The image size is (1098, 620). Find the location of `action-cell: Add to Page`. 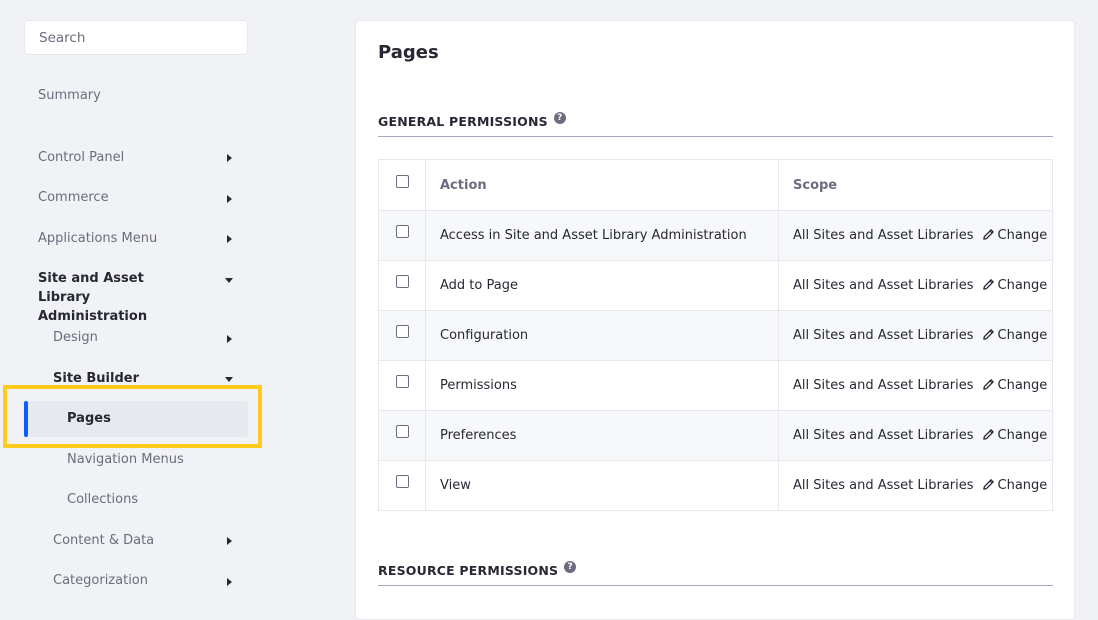

action-cell: Add to Page is located at coordinates (602, 285).